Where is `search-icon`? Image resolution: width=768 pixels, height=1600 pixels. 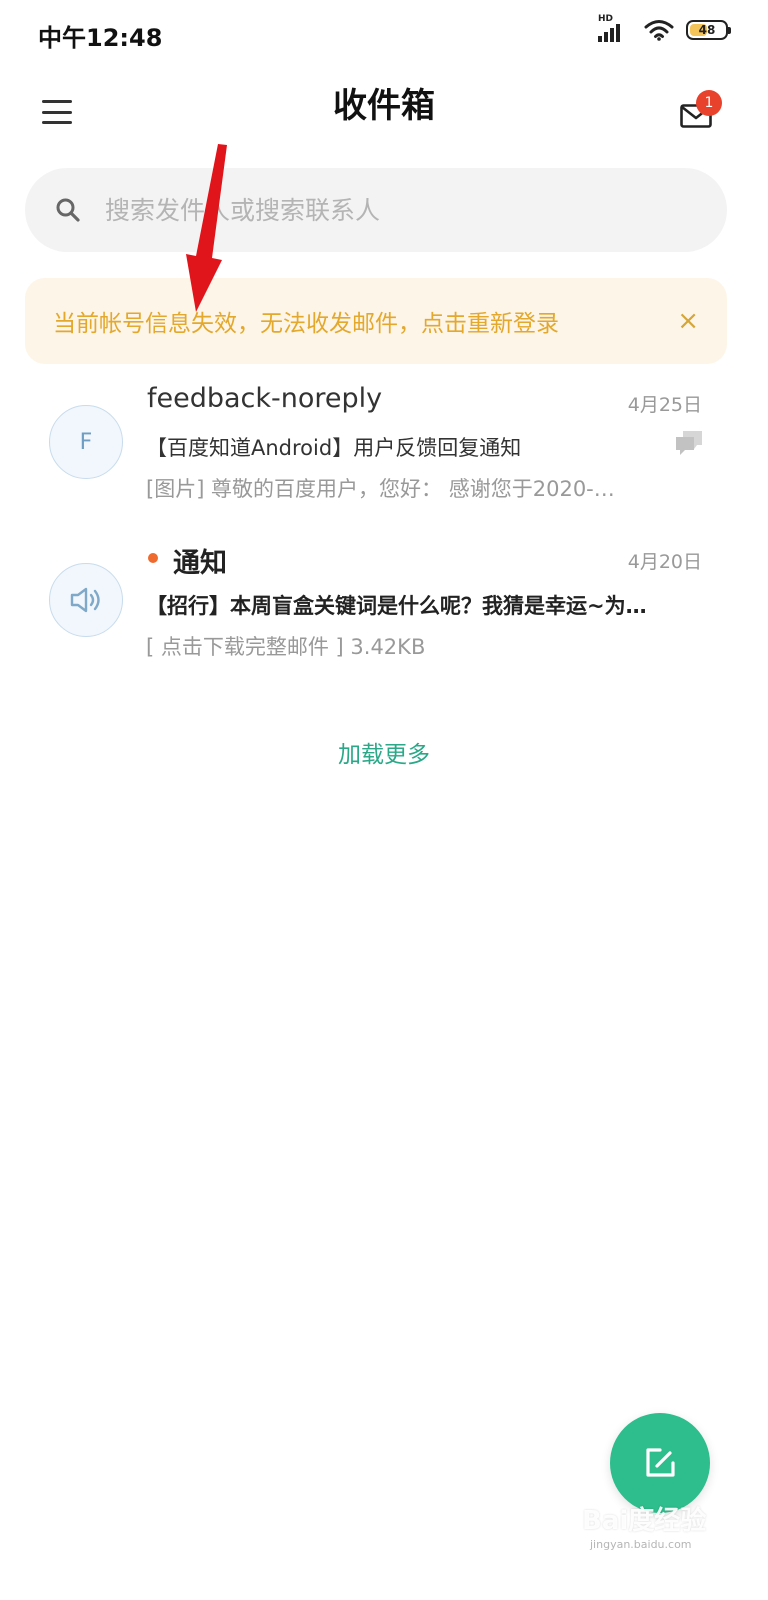 search-icon is located at coordinates (68, 210).